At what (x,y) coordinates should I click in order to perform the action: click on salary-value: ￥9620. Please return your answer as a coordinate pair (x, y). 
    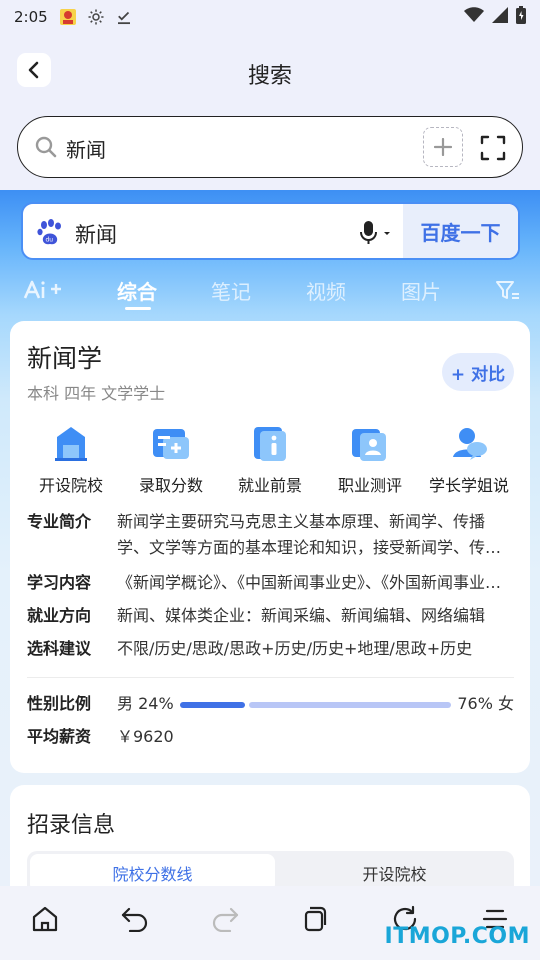
    Looking at the image, I should click on (145, 736).